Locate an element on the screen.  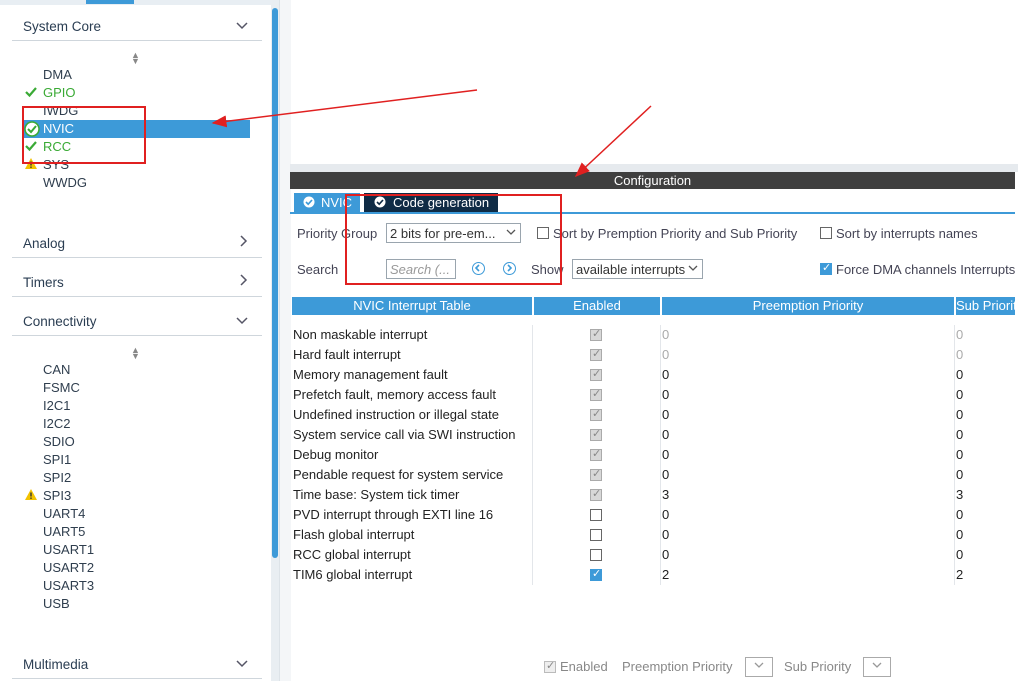
annotation-arrows is located at coordinates (431, 133).